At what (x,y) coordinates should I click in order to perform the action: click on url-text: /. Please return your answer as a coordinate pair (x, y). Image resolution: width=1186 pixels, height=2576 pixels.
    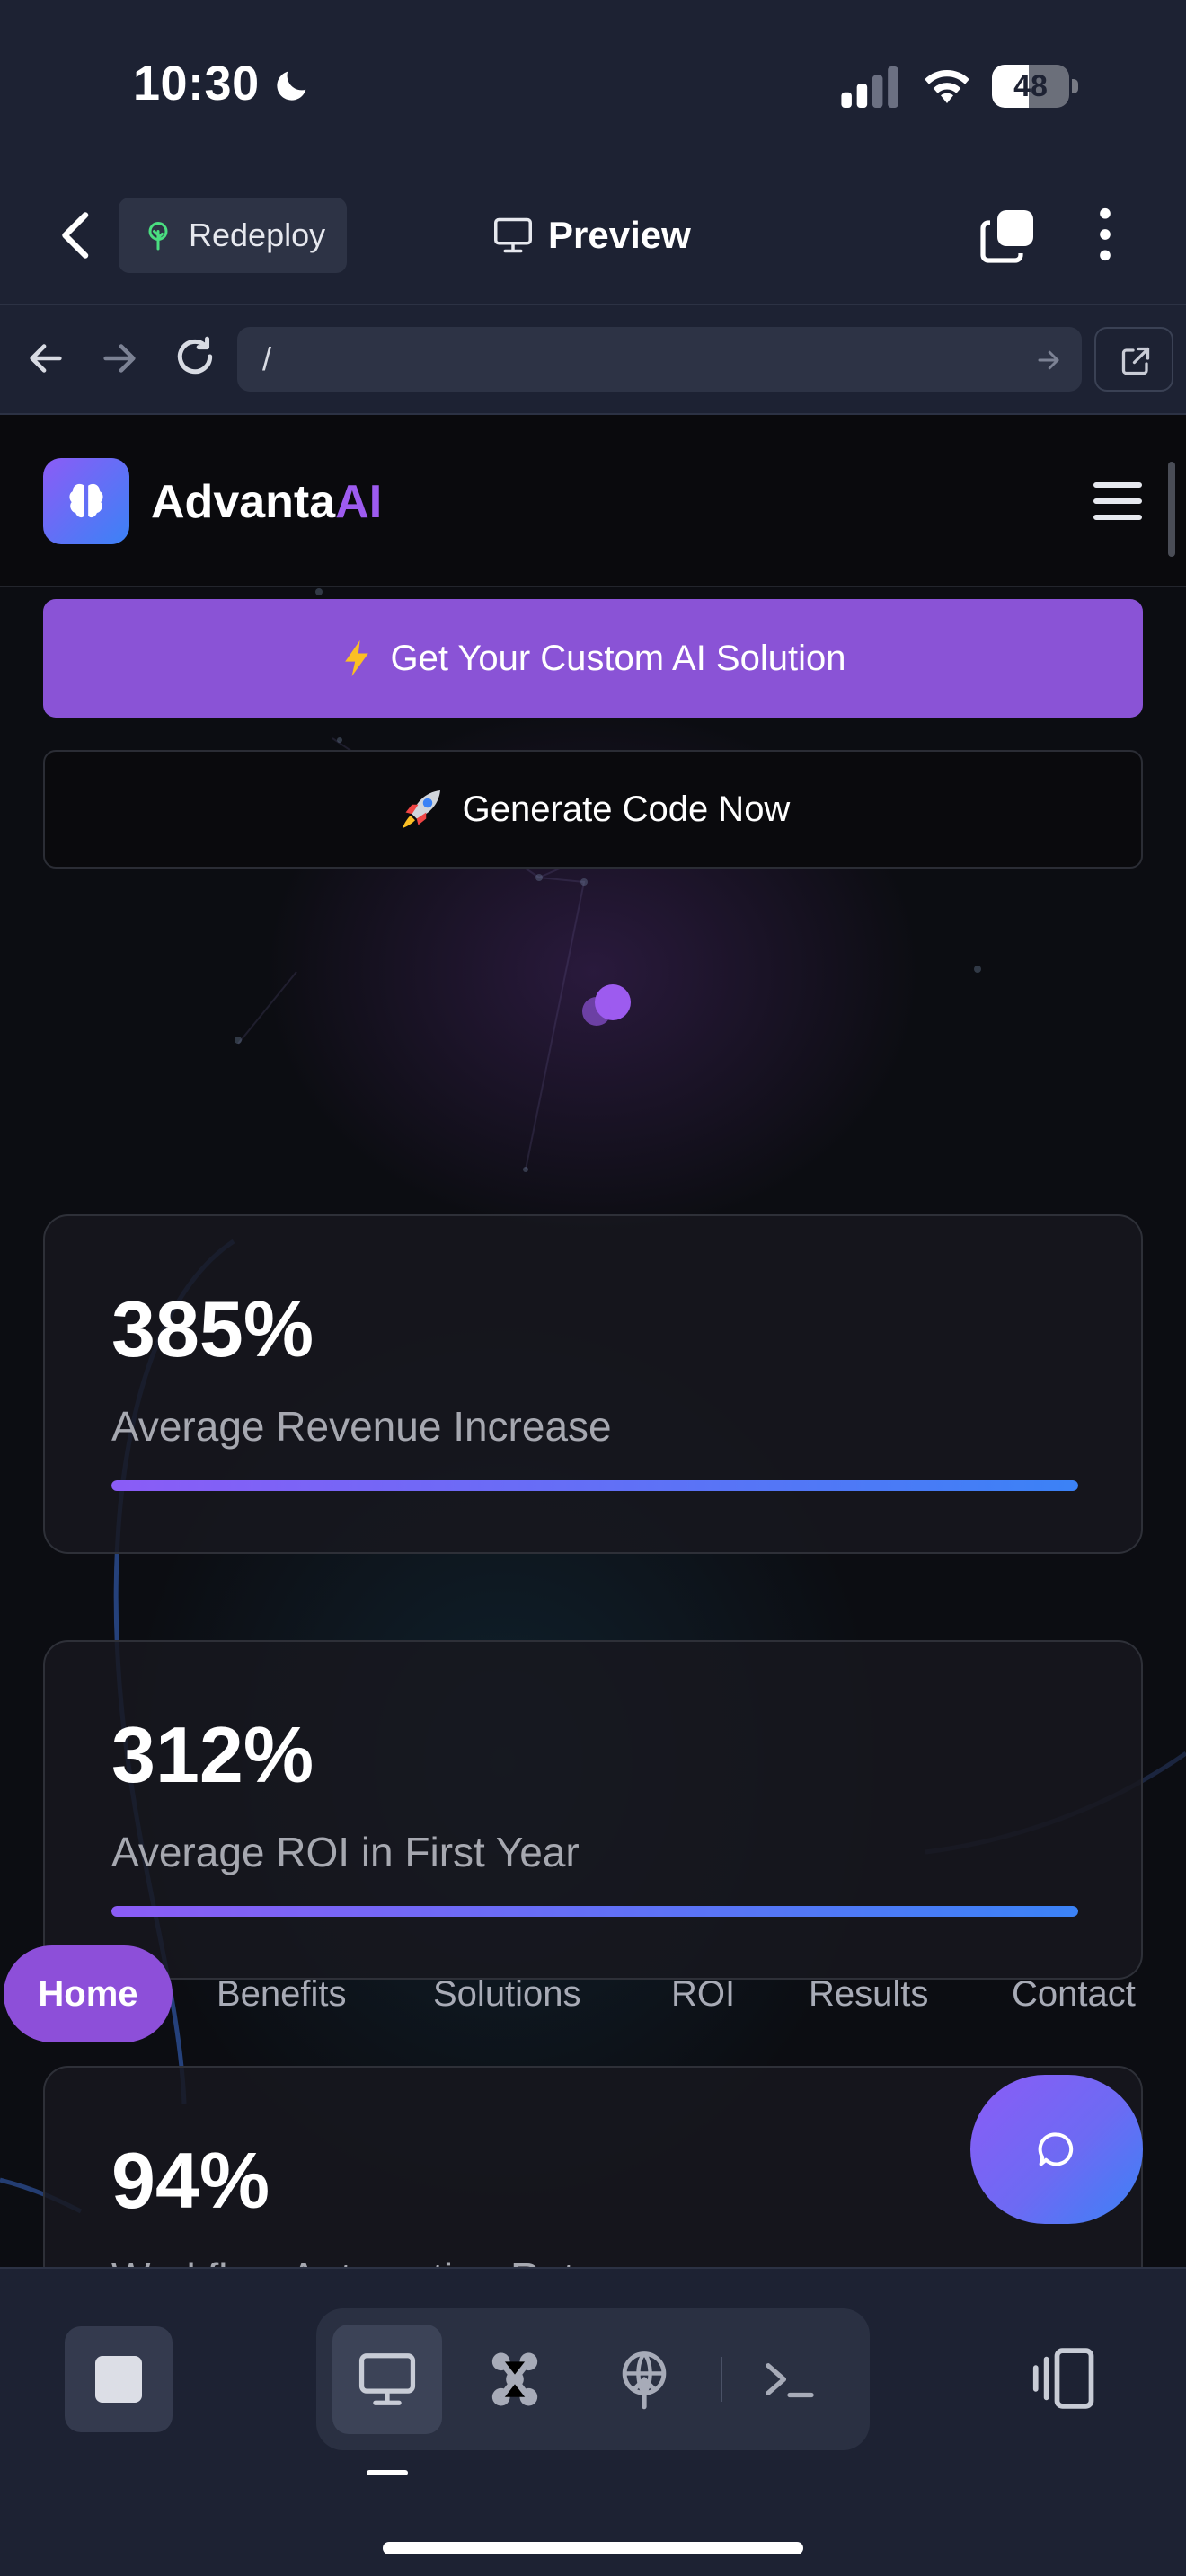
    Looking at the image, I should click on (267, 358).